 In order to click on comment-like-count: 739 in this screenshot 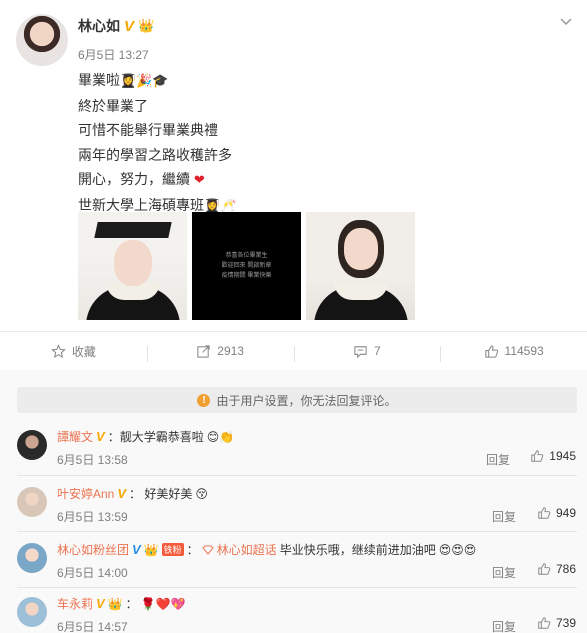, I will do `click(565, 623)`.